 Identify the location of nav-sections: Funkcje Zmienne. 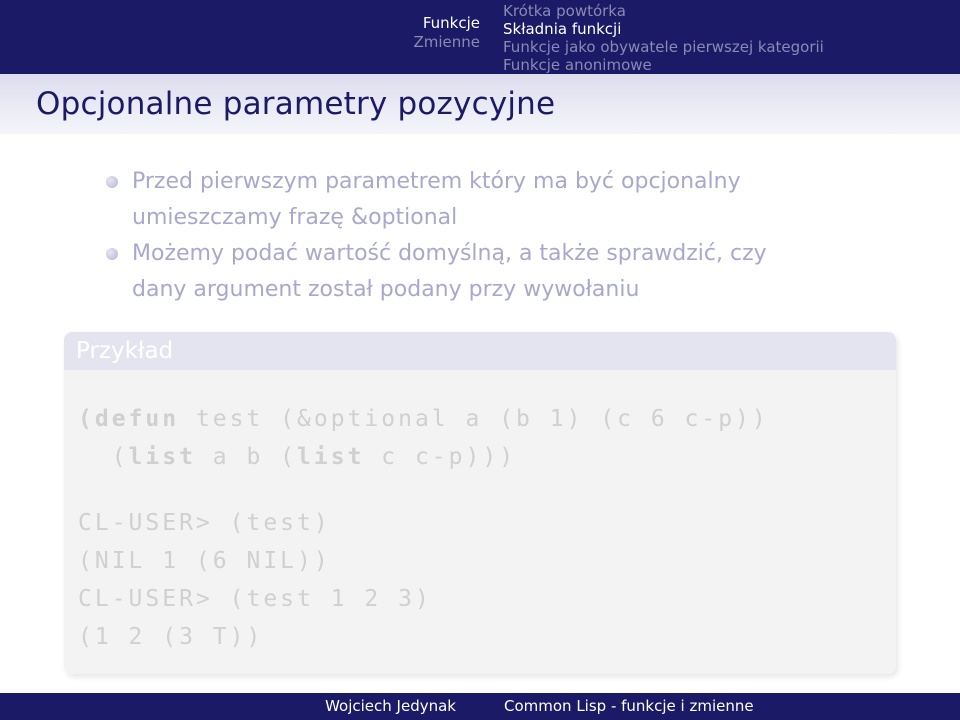
(446, 33).